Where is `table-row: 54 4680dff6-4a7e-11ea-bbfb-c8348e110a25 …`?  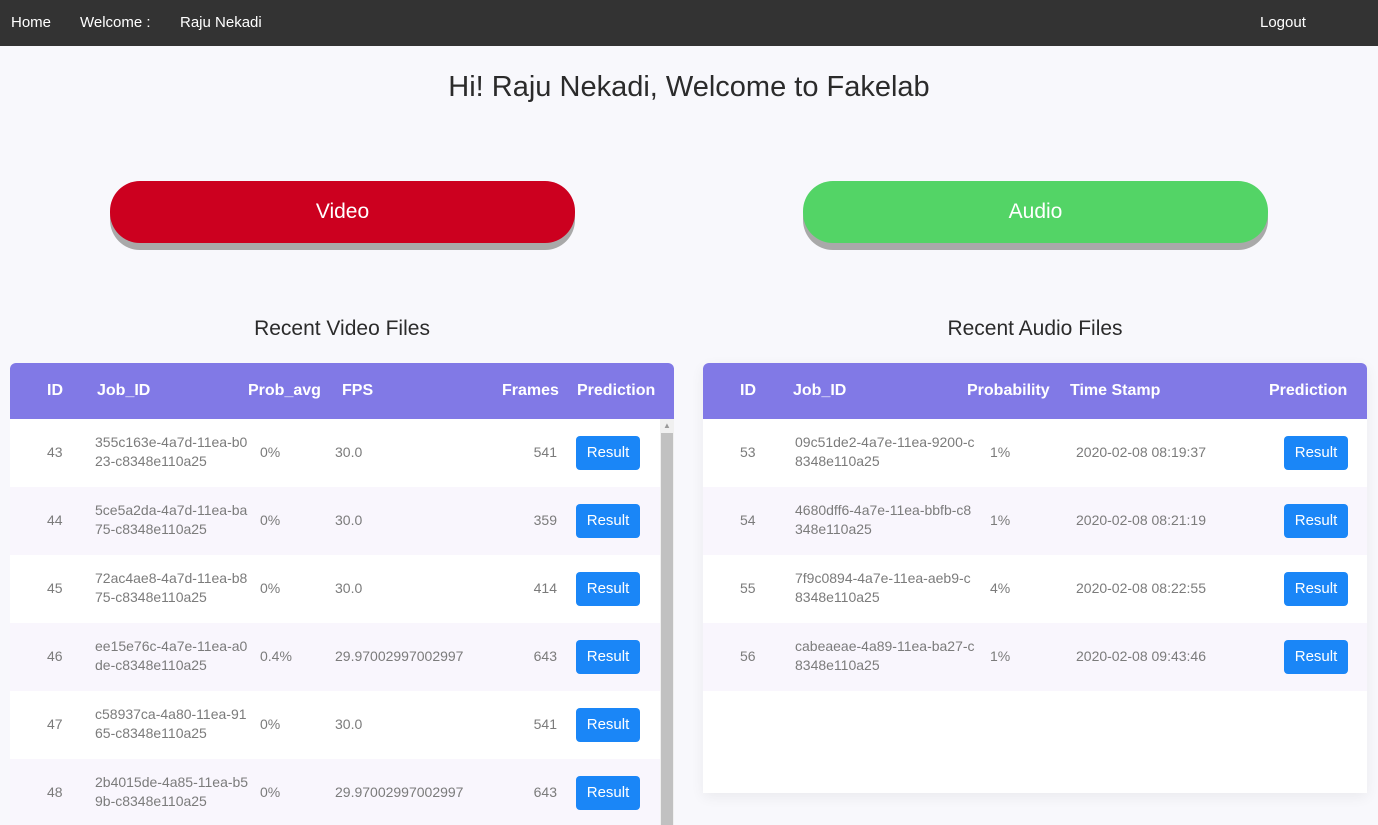
table-row: 54 4680dff6-4a7e-11ea-bbfb-c8348e110a25 … is located at coordinates (1035, 521).